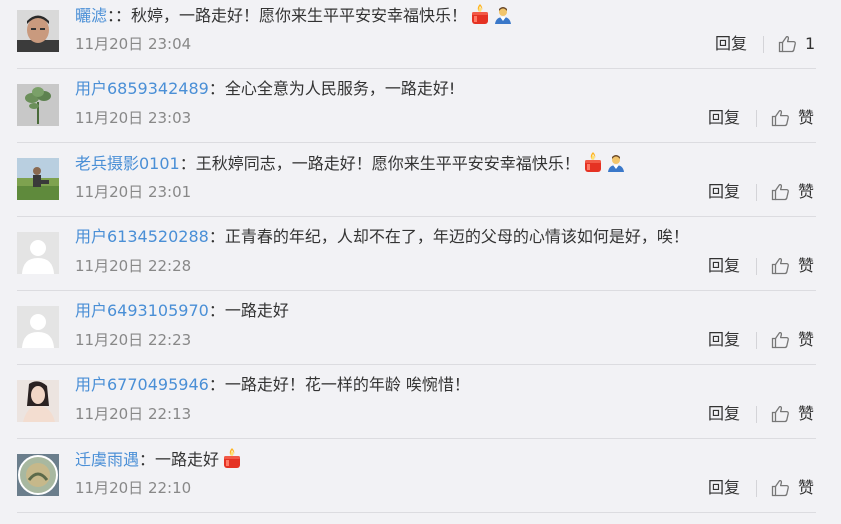 This screenshot has height=524, width=841. Describe the element at coordinates (133, 266) in the screenshot. I see `comment-time: 11月20日 22:28` at that location.